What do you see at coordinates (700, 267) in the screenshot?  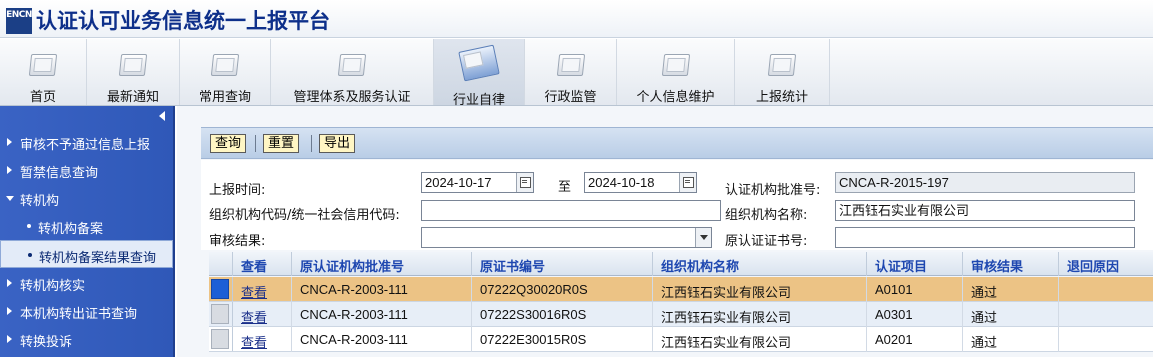 I see `column-label: 组织机构名称` at bounding box center [700, 267].